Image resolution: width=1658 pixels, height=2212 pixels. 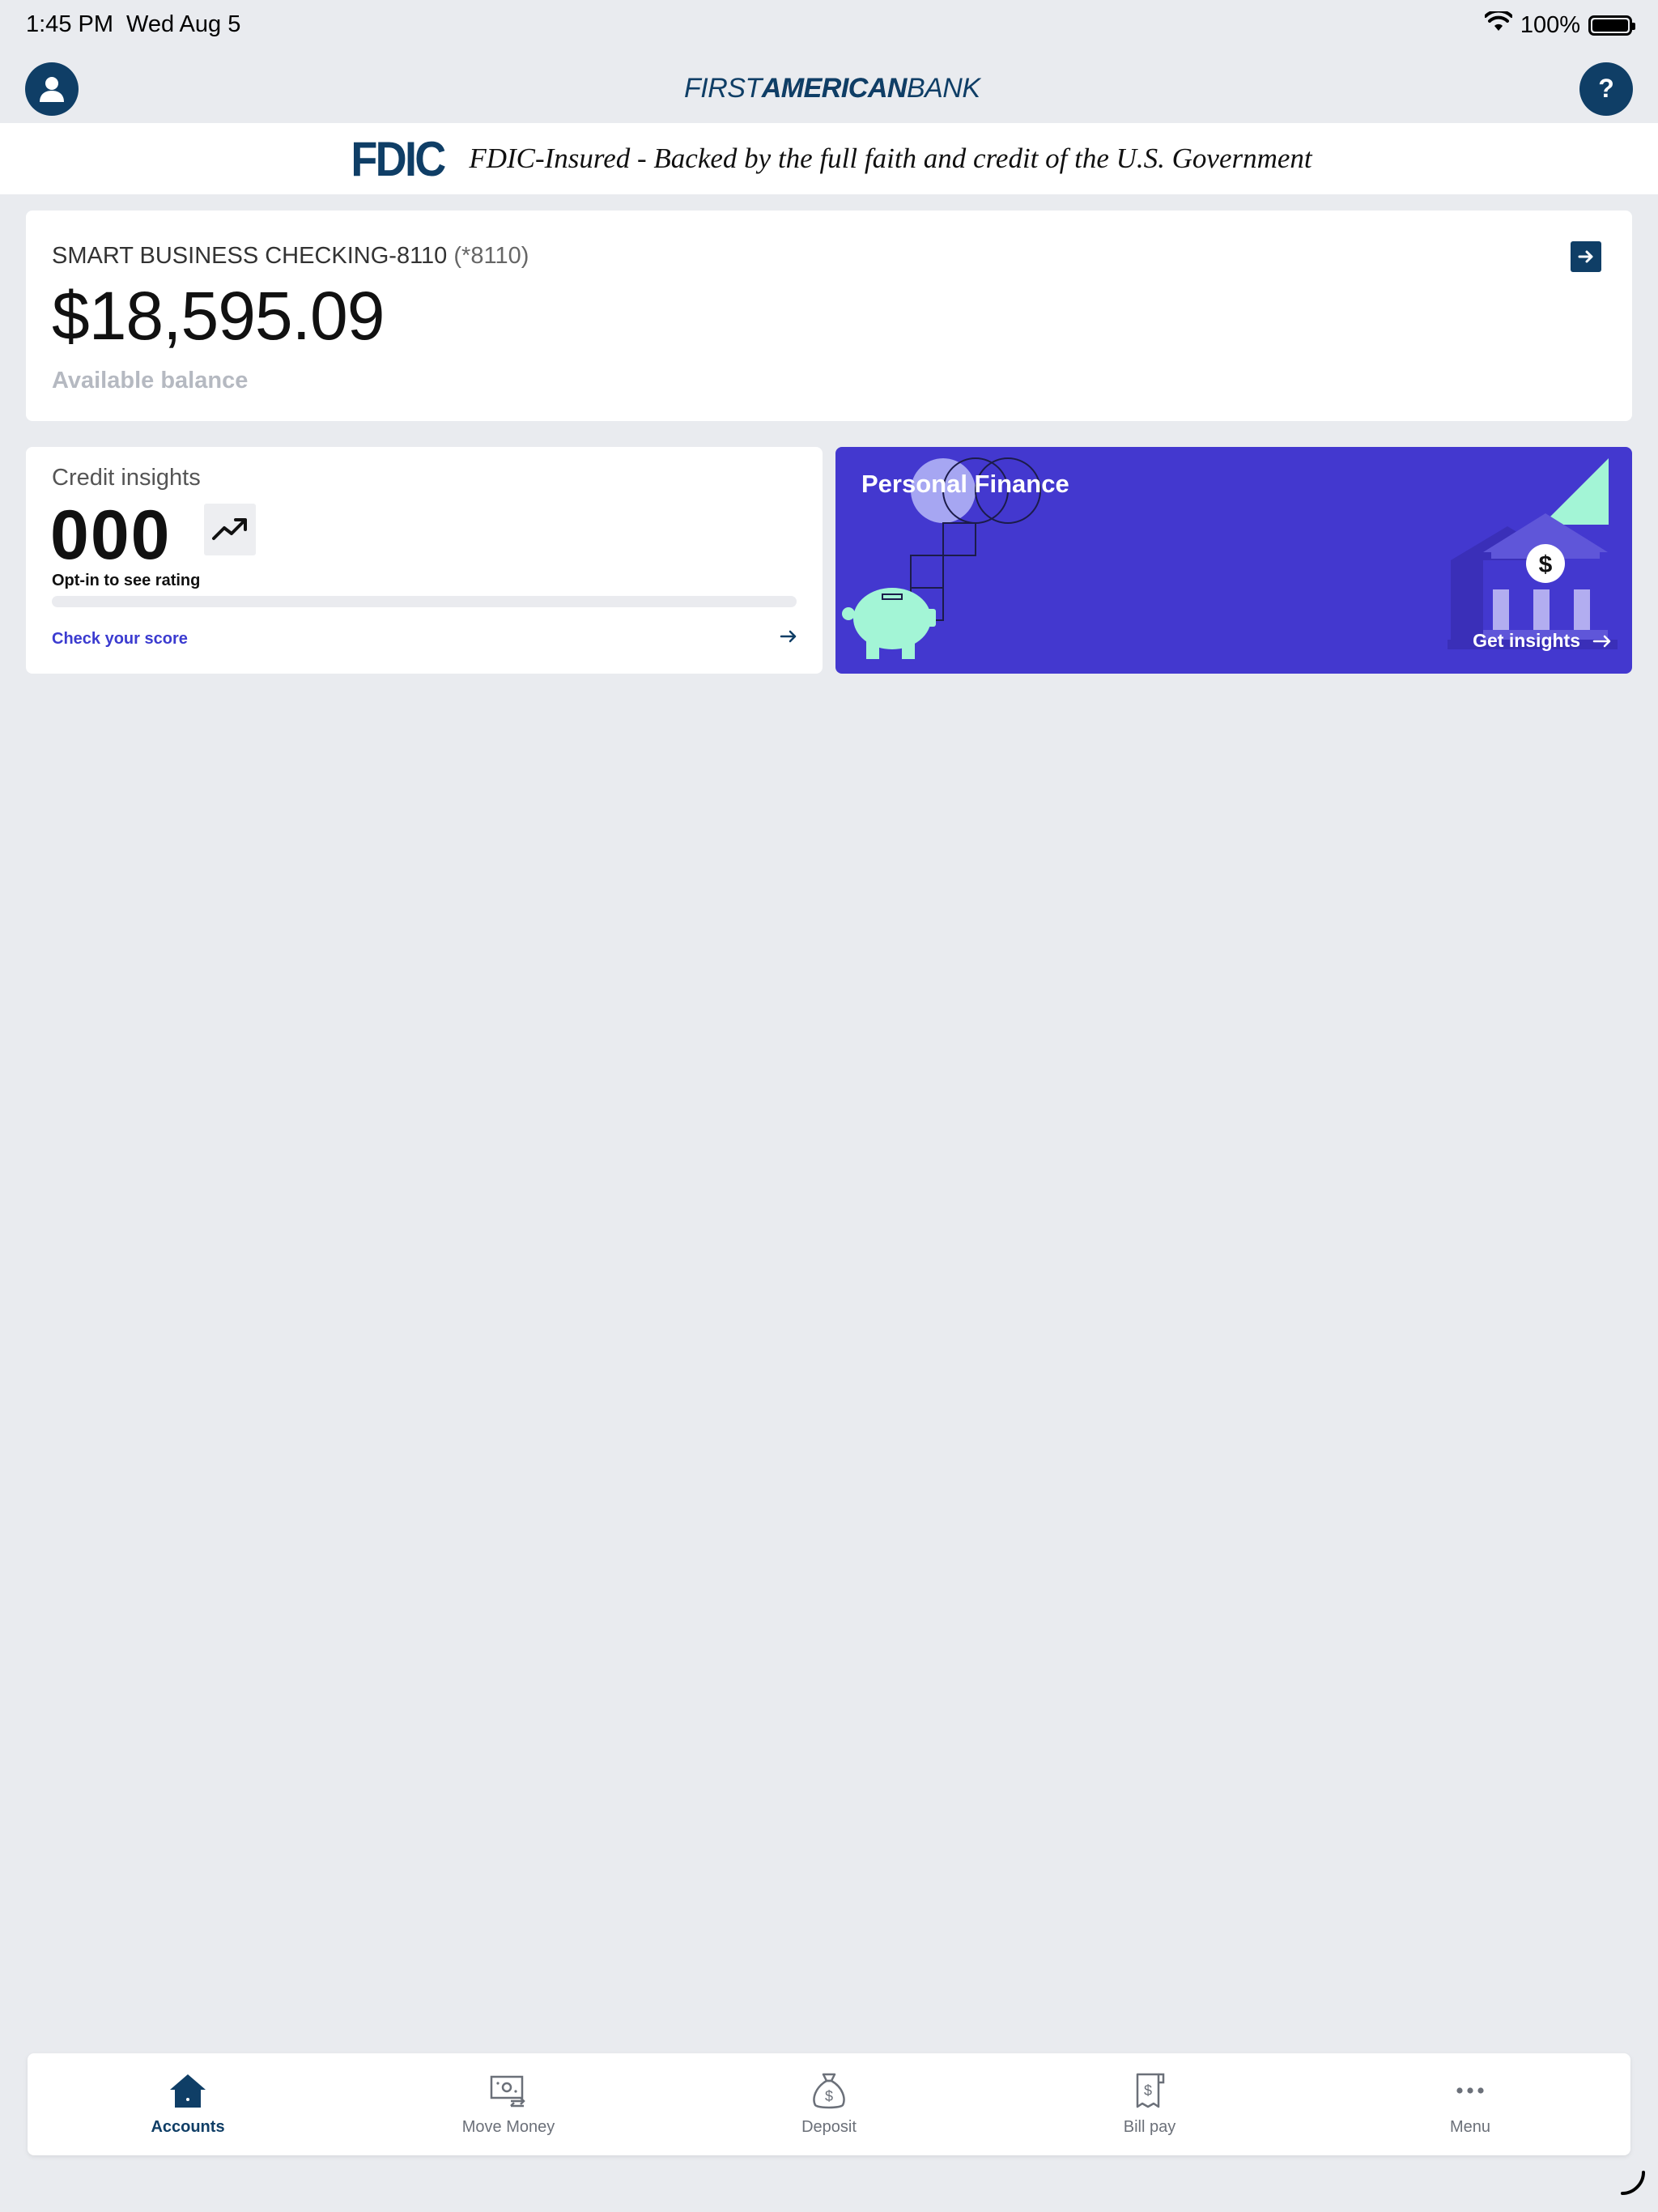 What do you see at coordinates (889, 623) in the screenshot?
I see `piggy-bank-icon` at bounding box center [889, 623].